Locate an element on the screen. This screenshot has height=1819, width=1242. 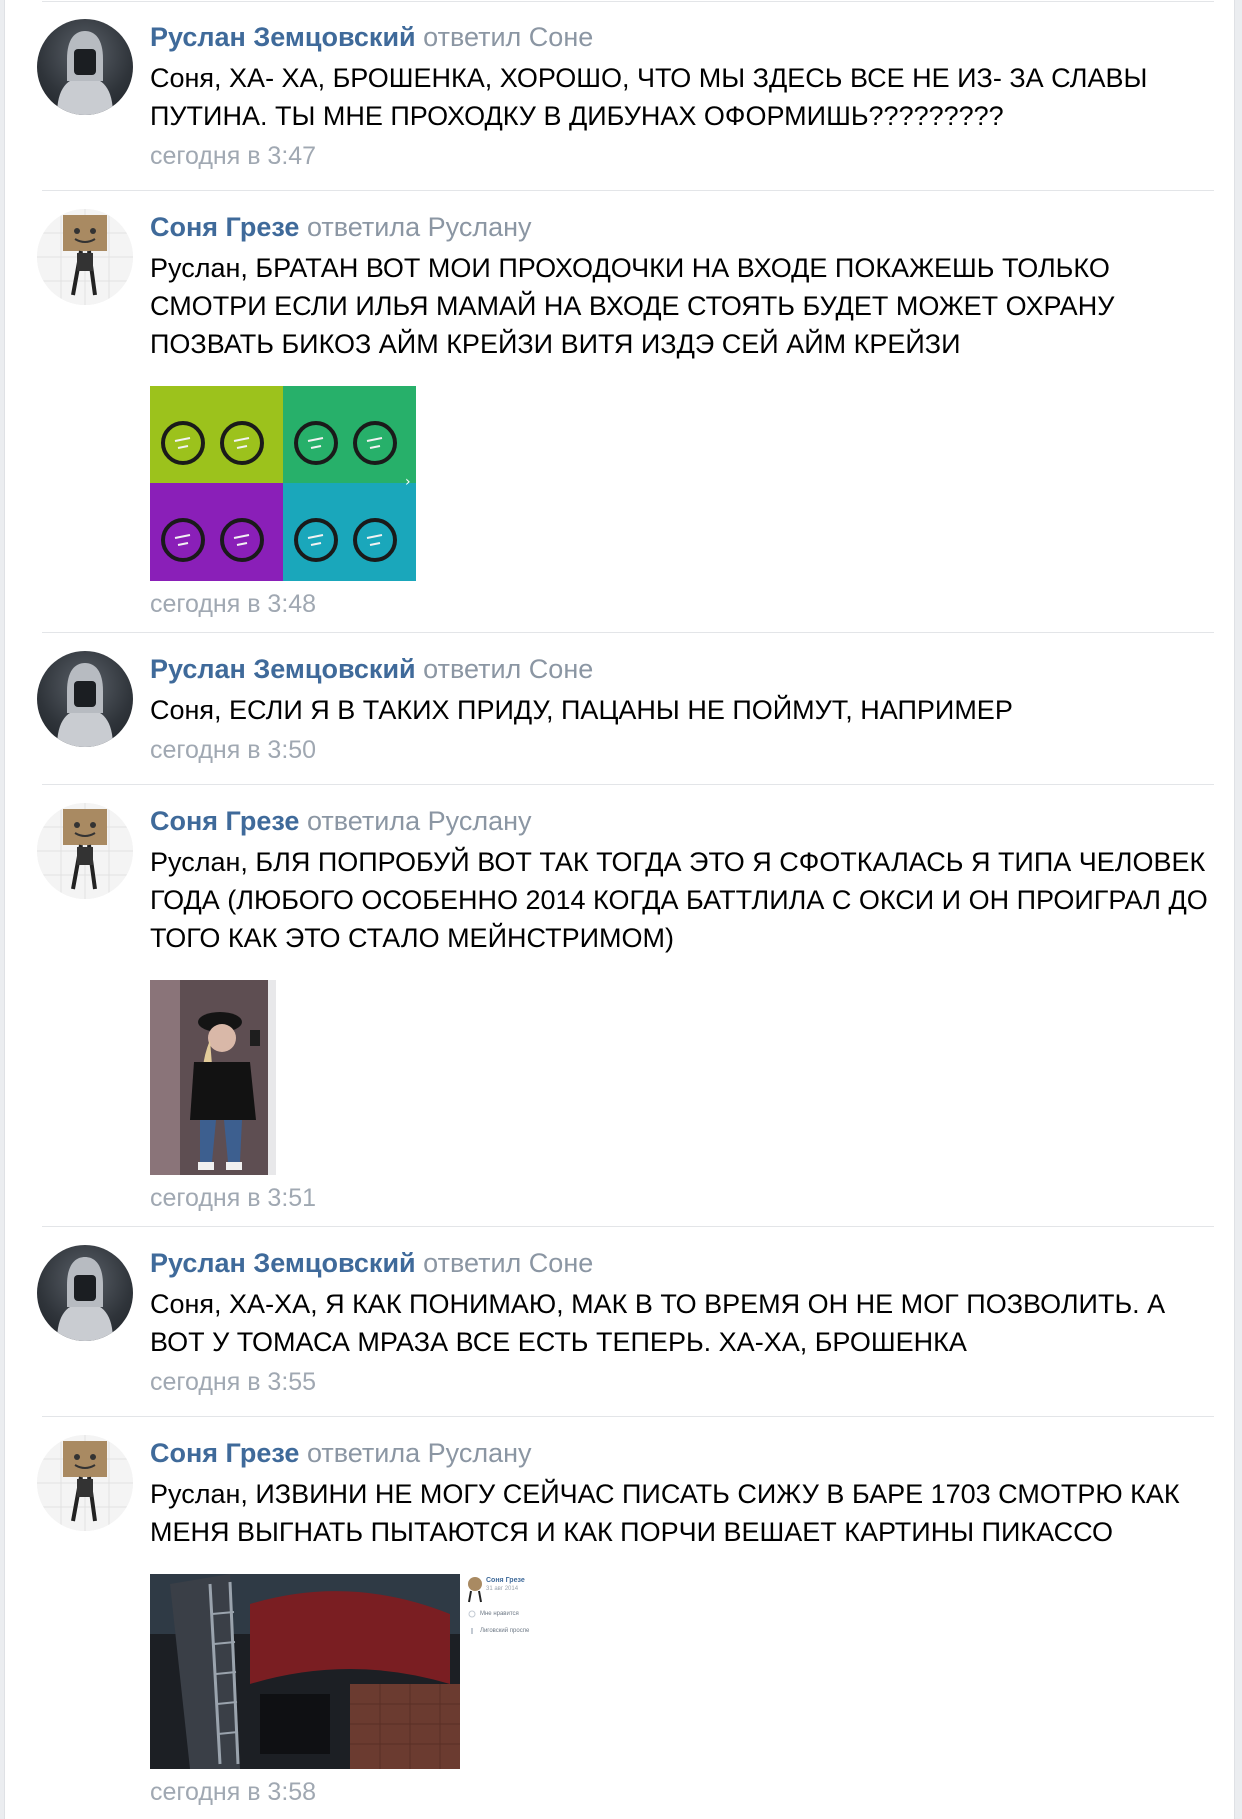
mini-post-date: 31 авг 2014 is located at coordinates (502, 1589).